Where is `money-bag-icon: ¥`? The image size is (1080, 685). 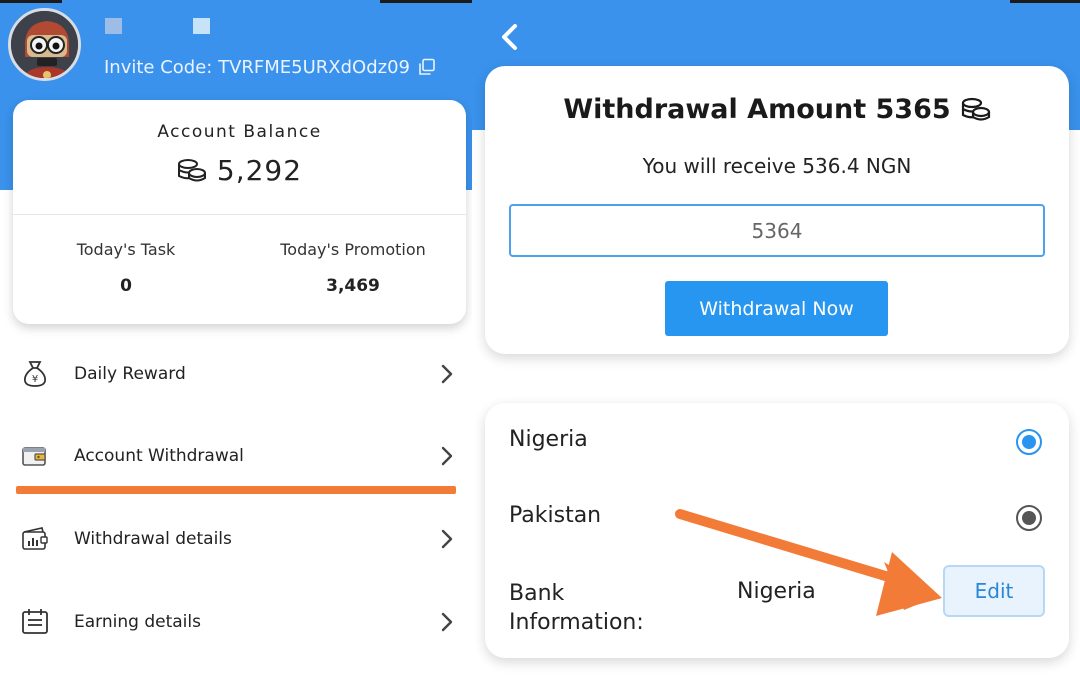 money-bag-icon: ¥ is located at coordinates (35, 374).